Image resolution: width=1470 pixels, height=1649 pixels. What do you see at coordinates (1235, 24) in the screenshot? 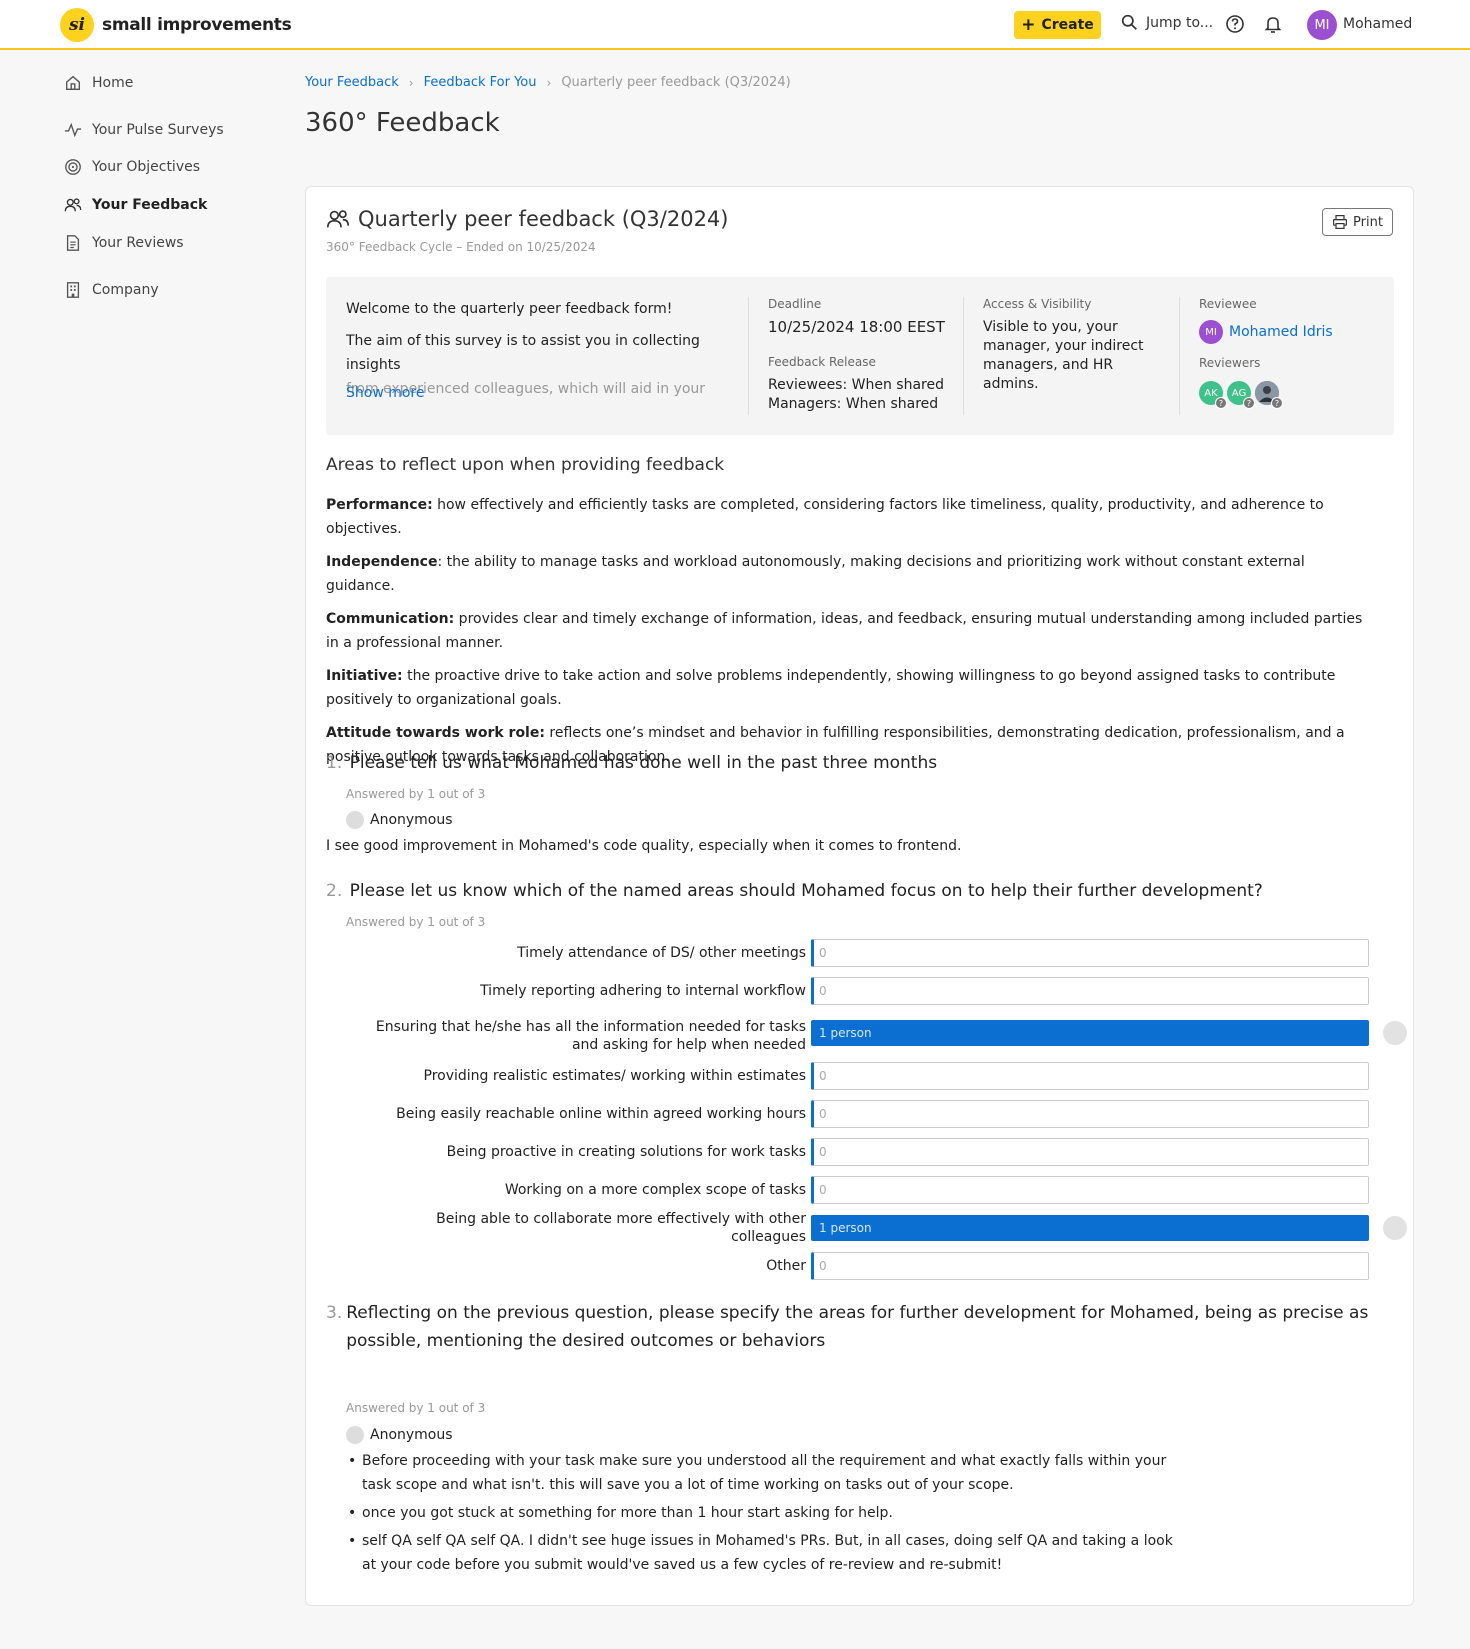
I see `help-icon` at bounding box center [1235, 24].